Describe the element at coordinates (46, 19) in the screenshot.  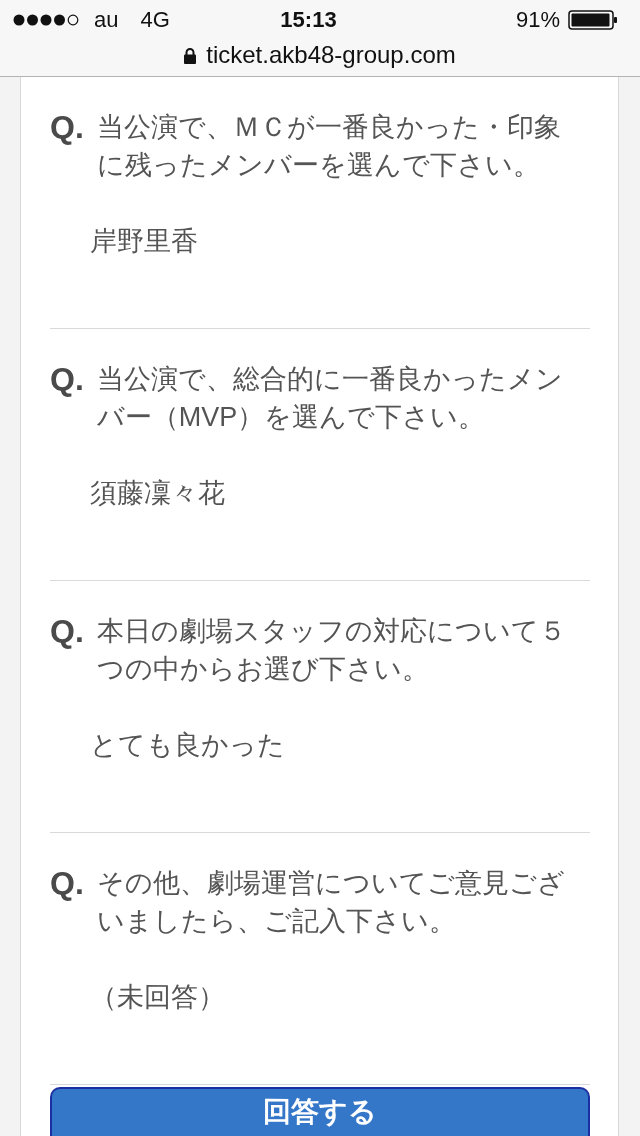
I see `signal-icon` at that location.